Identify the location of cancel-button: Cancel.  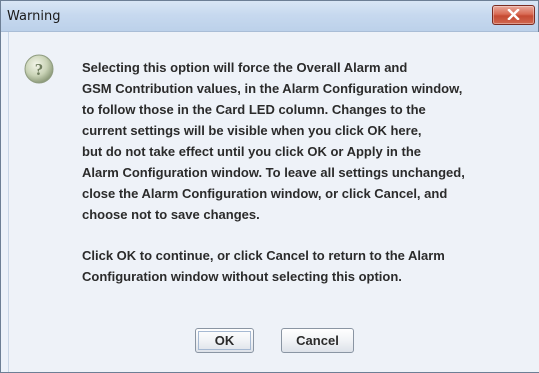
(317, 340).